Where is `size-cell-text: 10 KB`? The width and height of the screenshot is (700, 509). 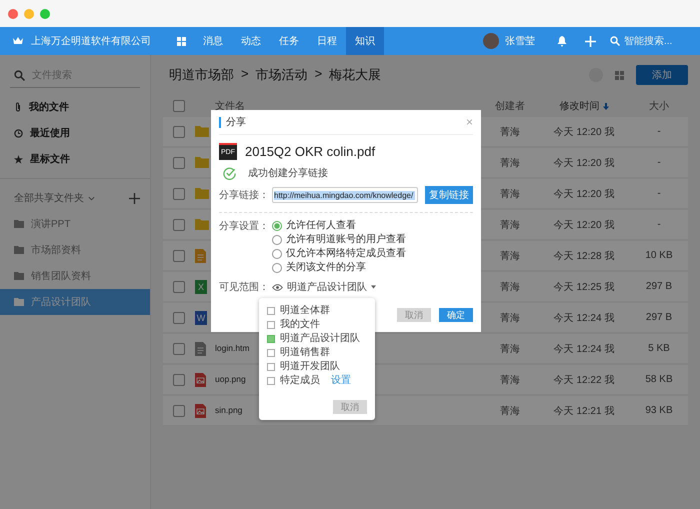 size-cell-text: 10 KB is located at coordinates (659, 255).